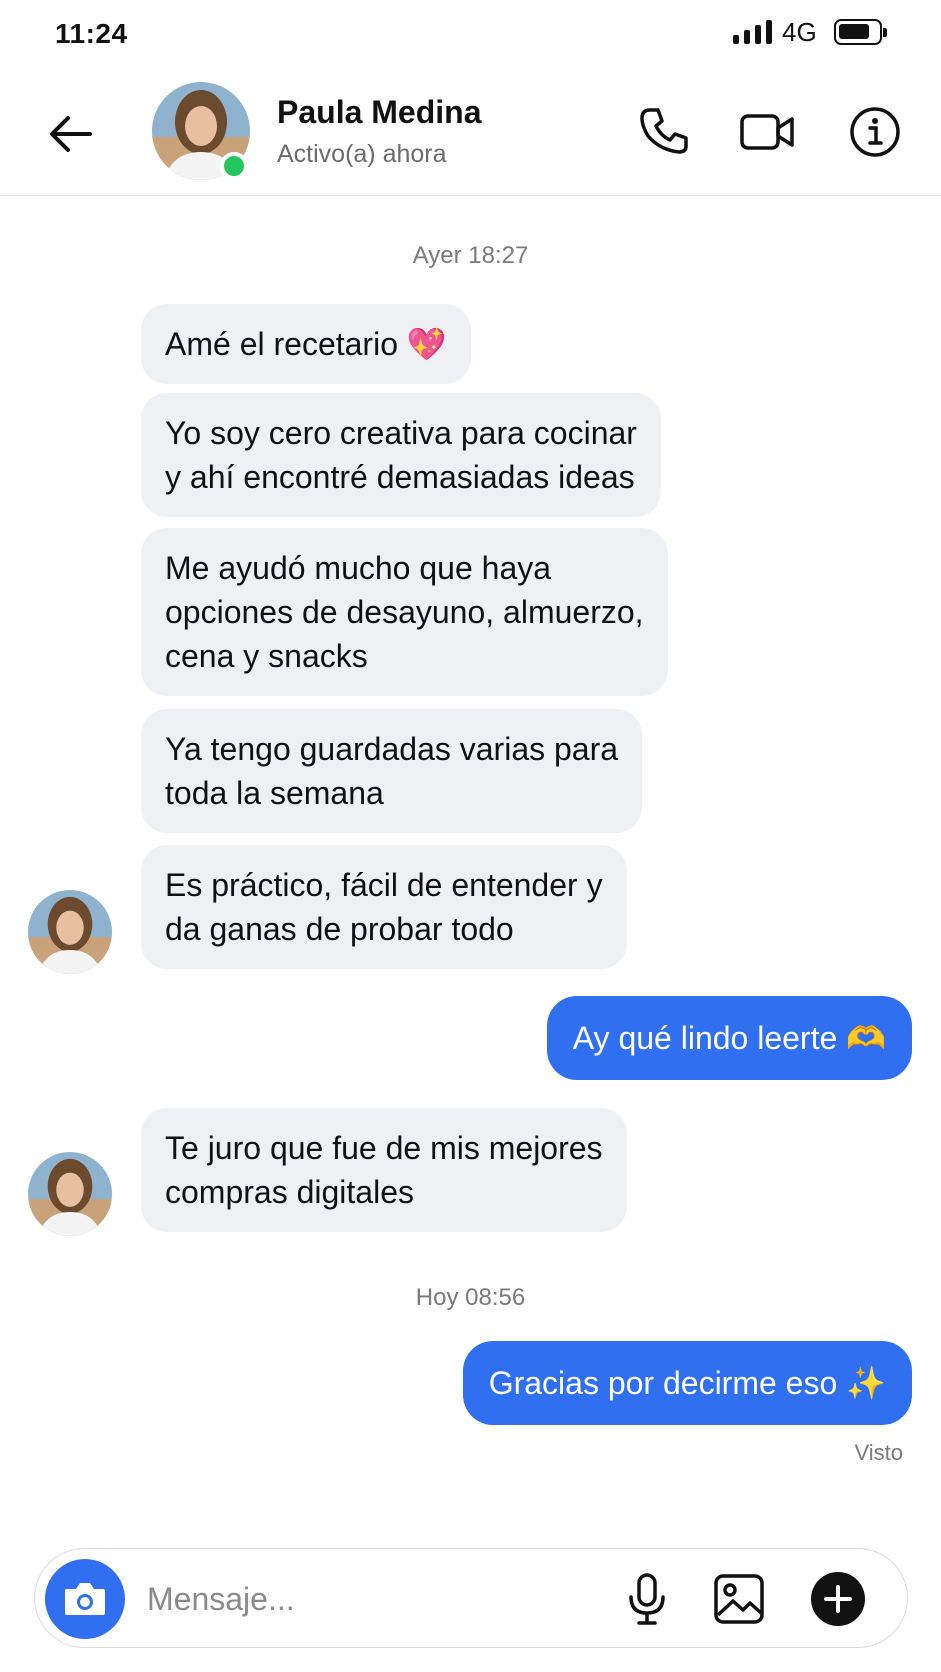 The image size is (941, 1672). Describe the element at coordinates (860, 32) in the screenshot. I see `battery-icon` at that location.